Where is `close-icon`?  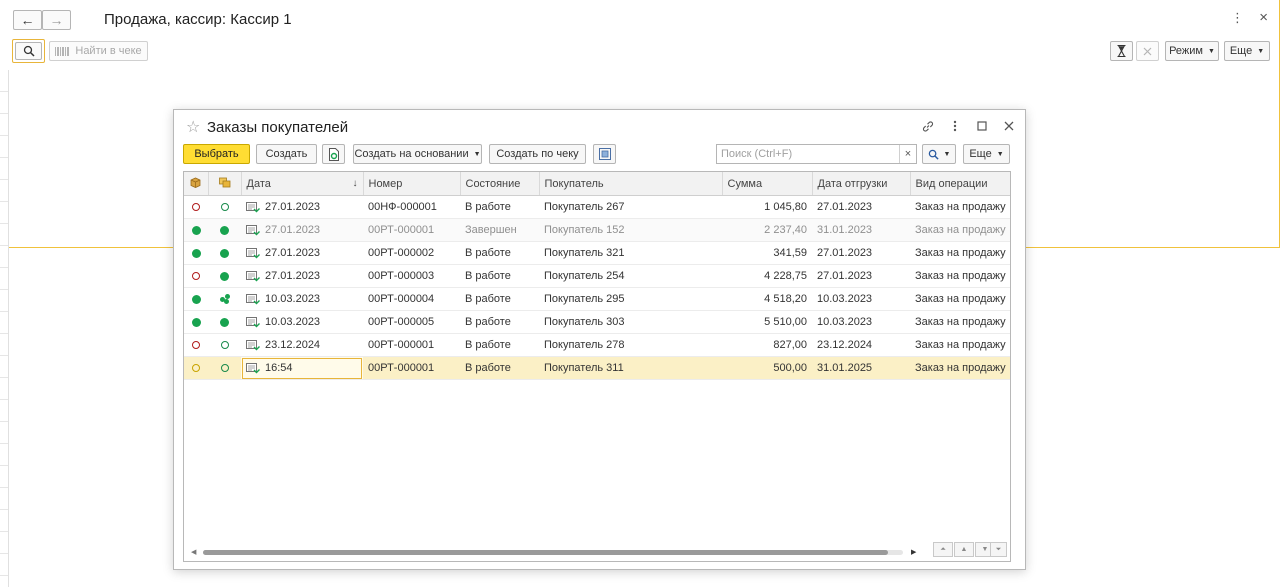 close-icon is located at coordinates (1009, 126).